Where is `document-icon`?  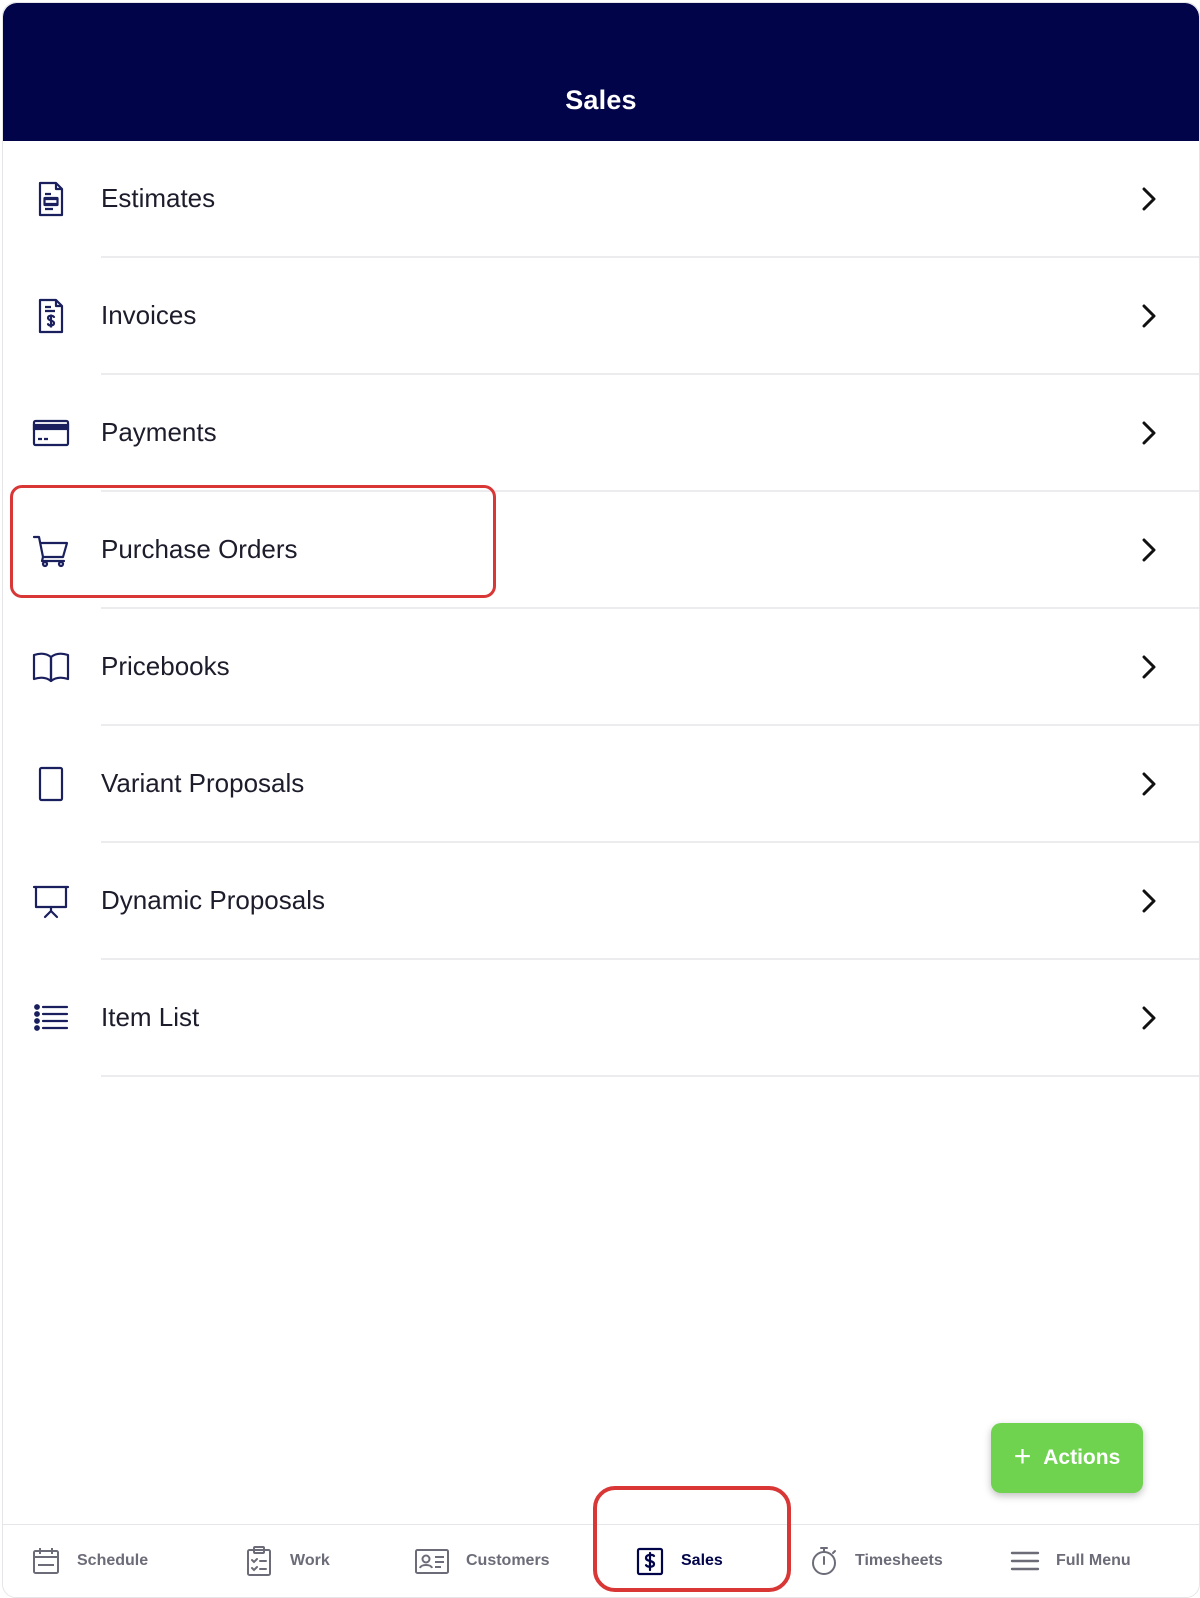
document-icon is located at coordinates (51, 199).